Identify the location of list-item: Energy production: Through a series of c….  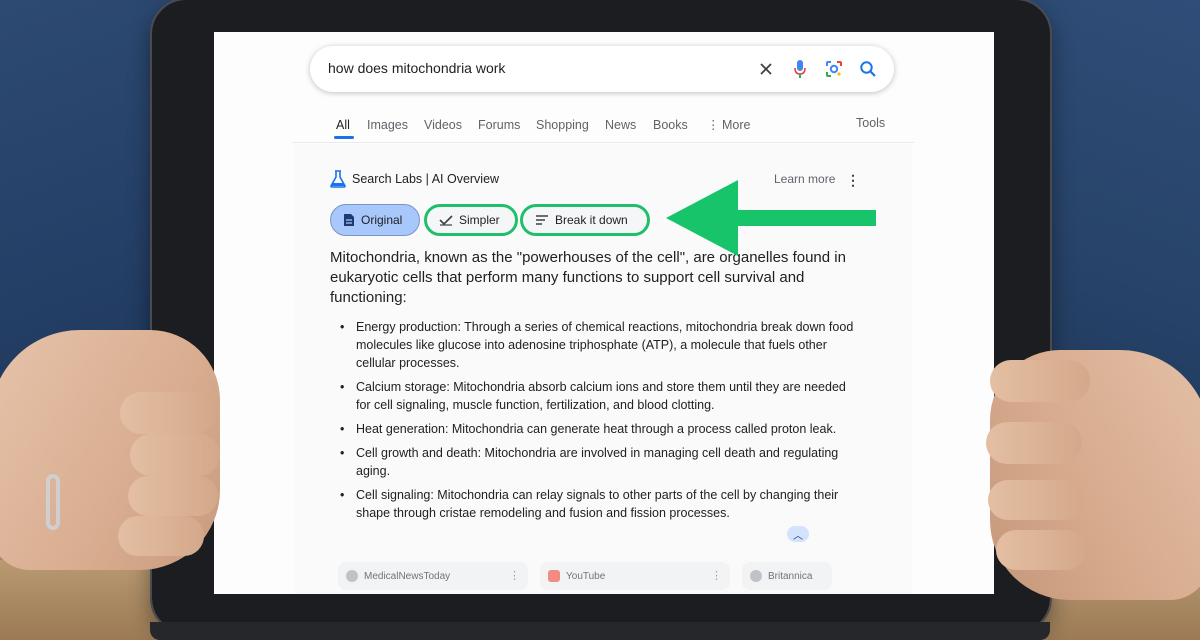
(600, 345).